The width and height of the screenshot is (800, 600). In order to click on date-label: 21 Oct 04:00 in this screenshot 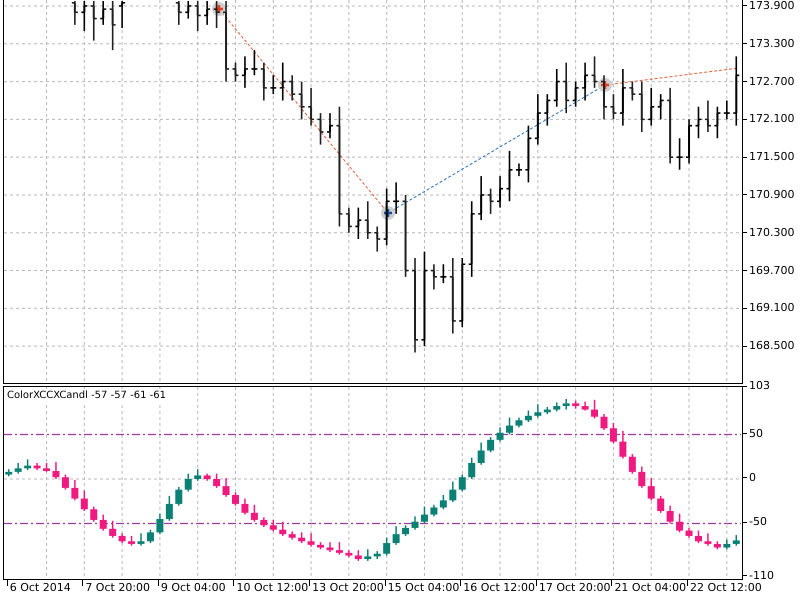, I will do `click(650, 588)`.